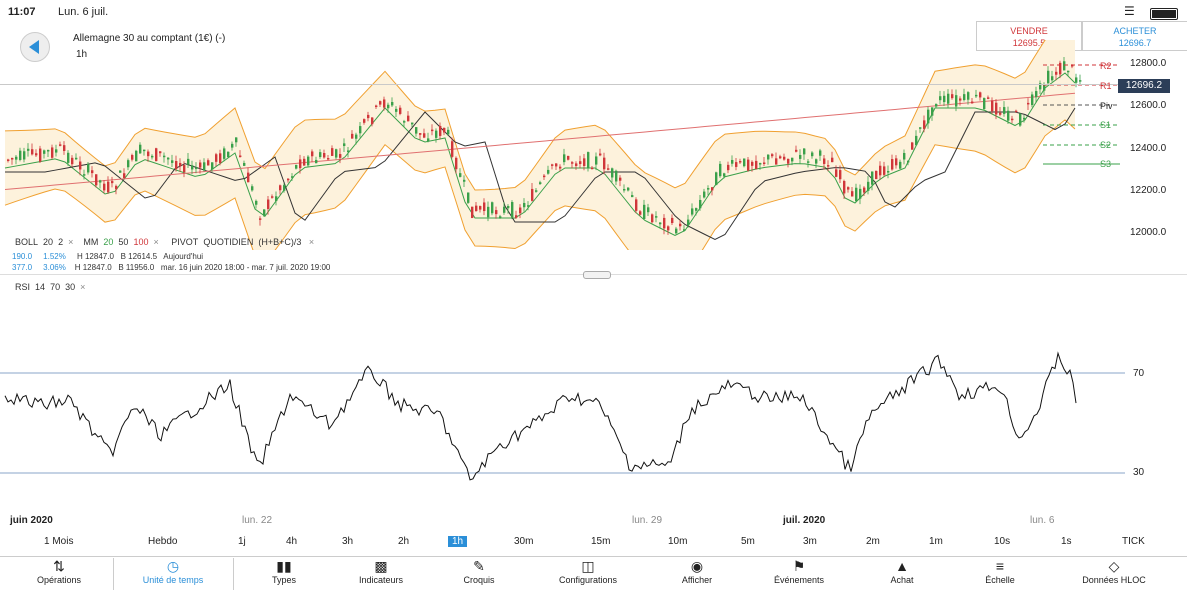 The height and width of the screenshot is (591, 1187). Describe the element at coordinates (902, 580) in the screenshot. I see `toolbar-label: Achat` at that location.